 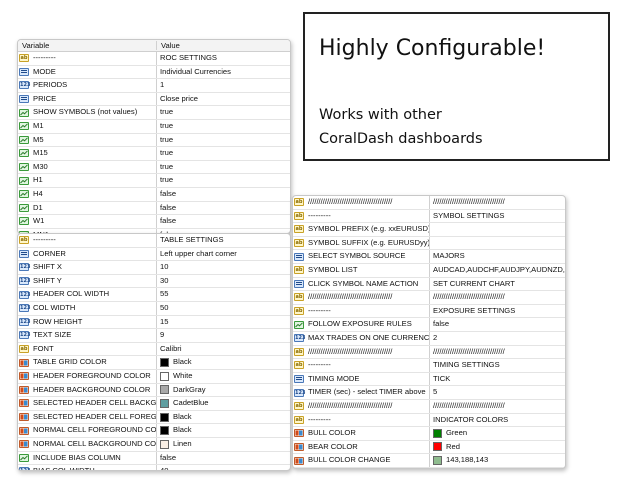 What do you see at coordinates (223, 349) in the screenshot?
I see `param-value: Calibri` at bounding box center [223, 349].